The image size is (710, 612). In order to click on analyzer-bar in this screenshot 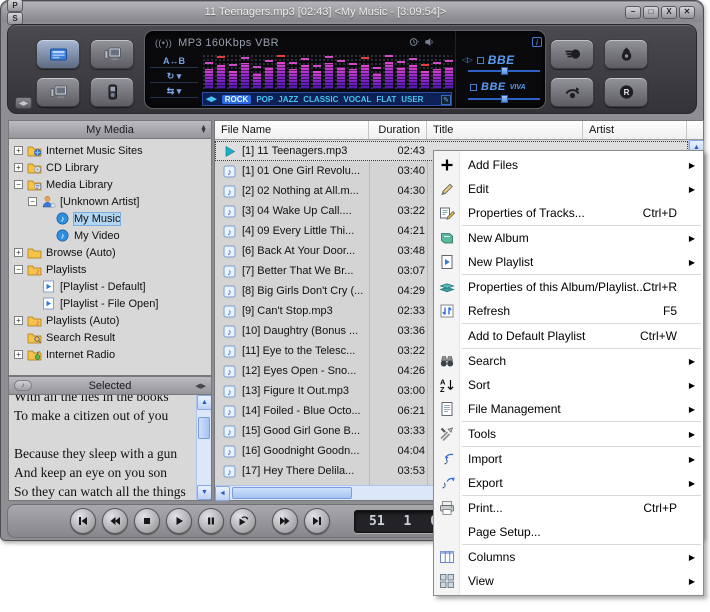, I will do `click(269, 78)`.